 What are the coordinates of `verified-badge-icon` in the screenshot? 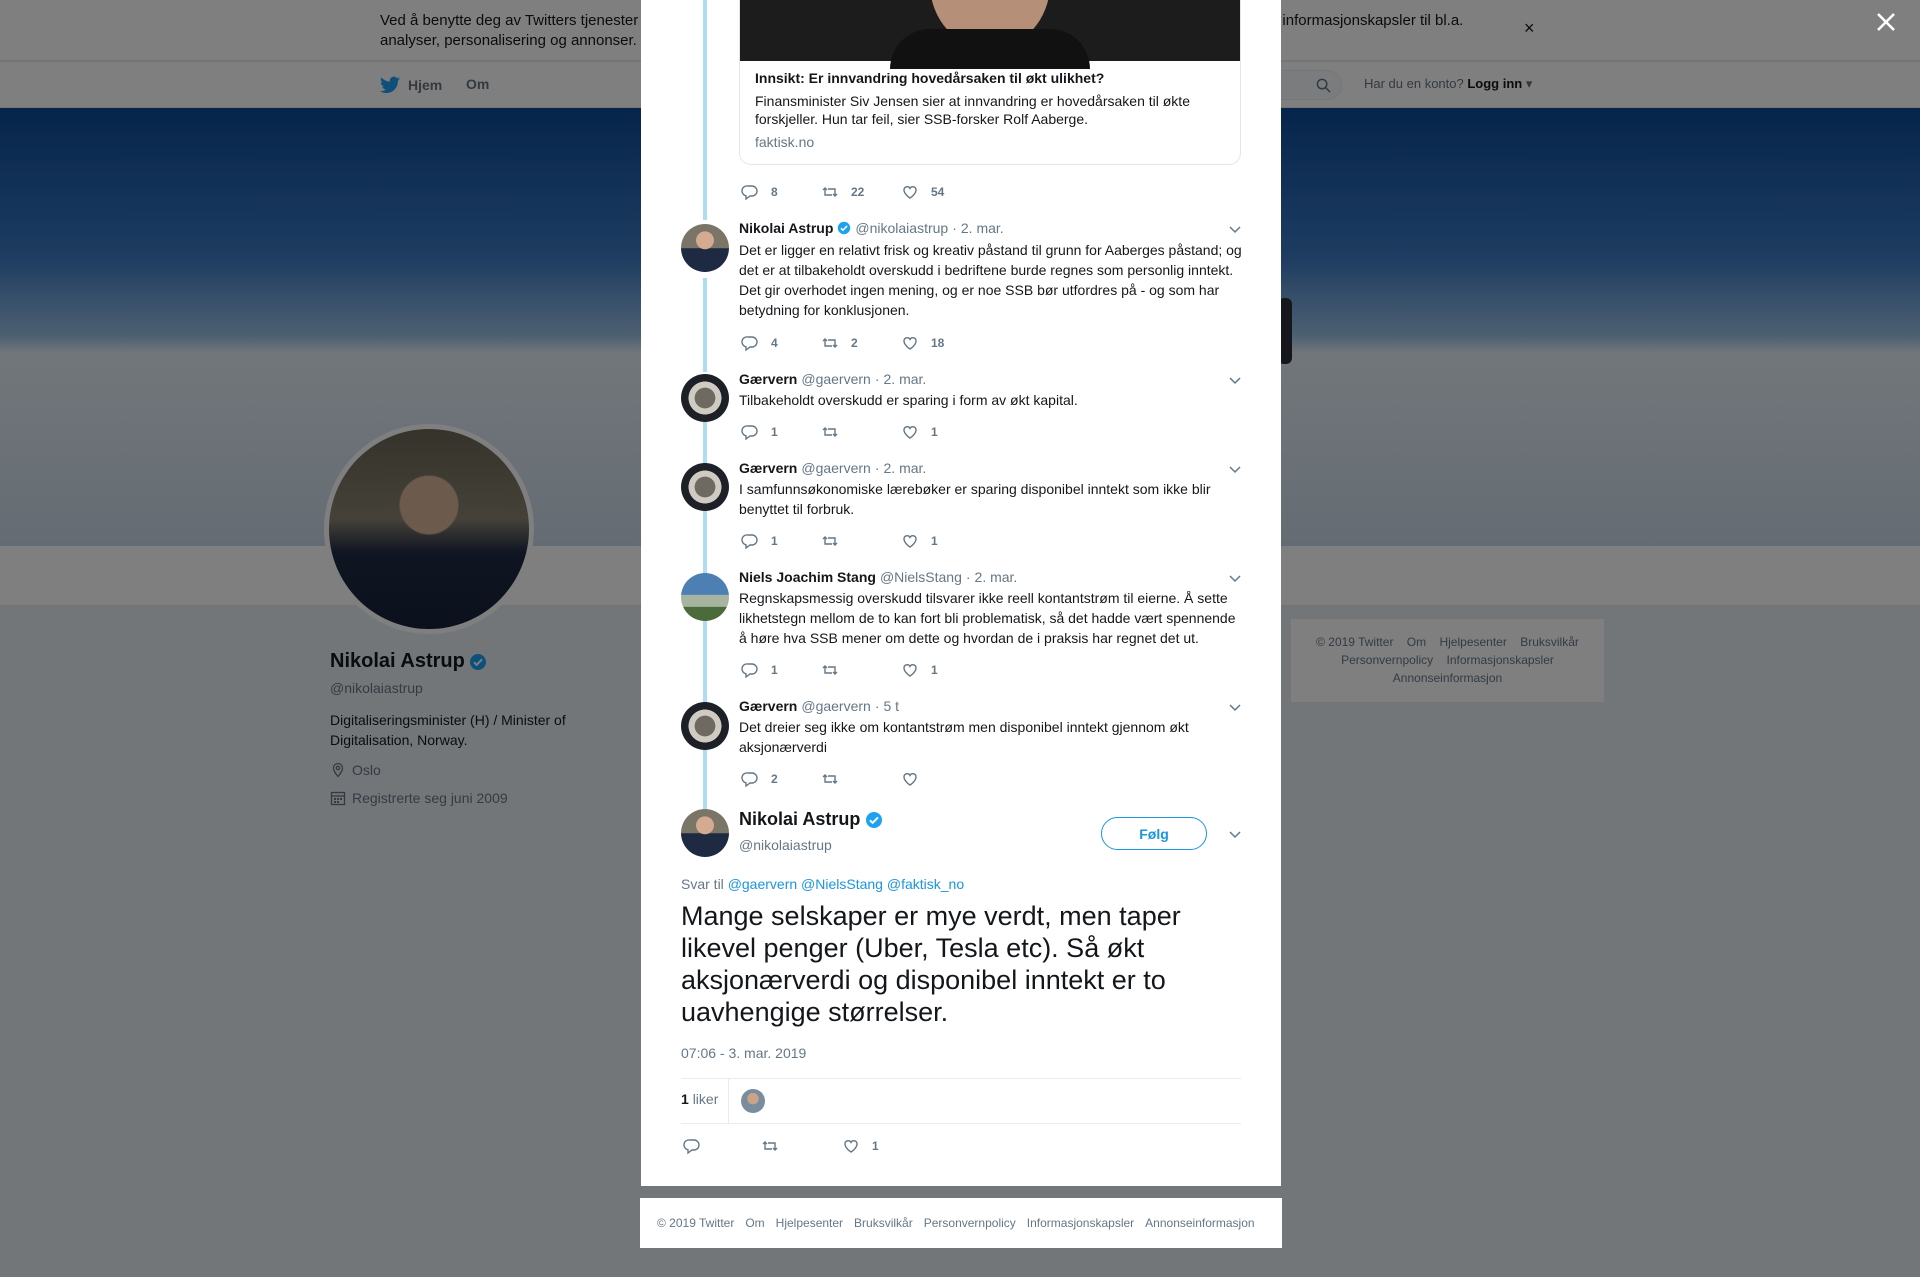 It's located at (874, 819).